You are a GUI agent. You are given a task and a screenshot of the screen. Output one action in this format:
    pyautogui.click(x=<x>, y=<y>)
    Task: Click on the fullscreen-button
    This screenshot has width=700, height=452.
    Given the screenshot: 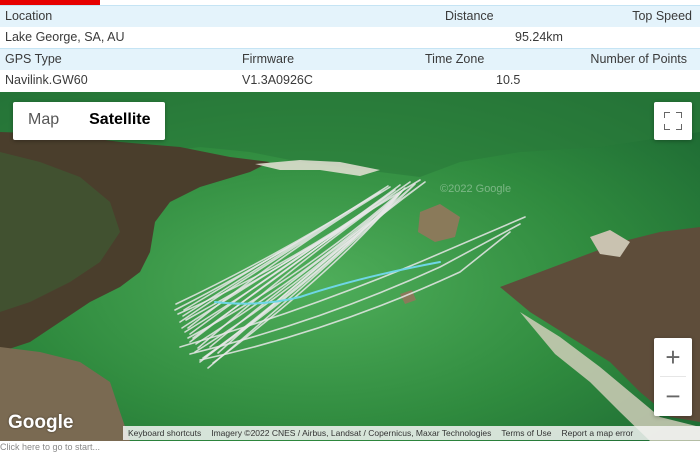 What is the action you would take?
    pyautogui.click(x=673, y=121)
    